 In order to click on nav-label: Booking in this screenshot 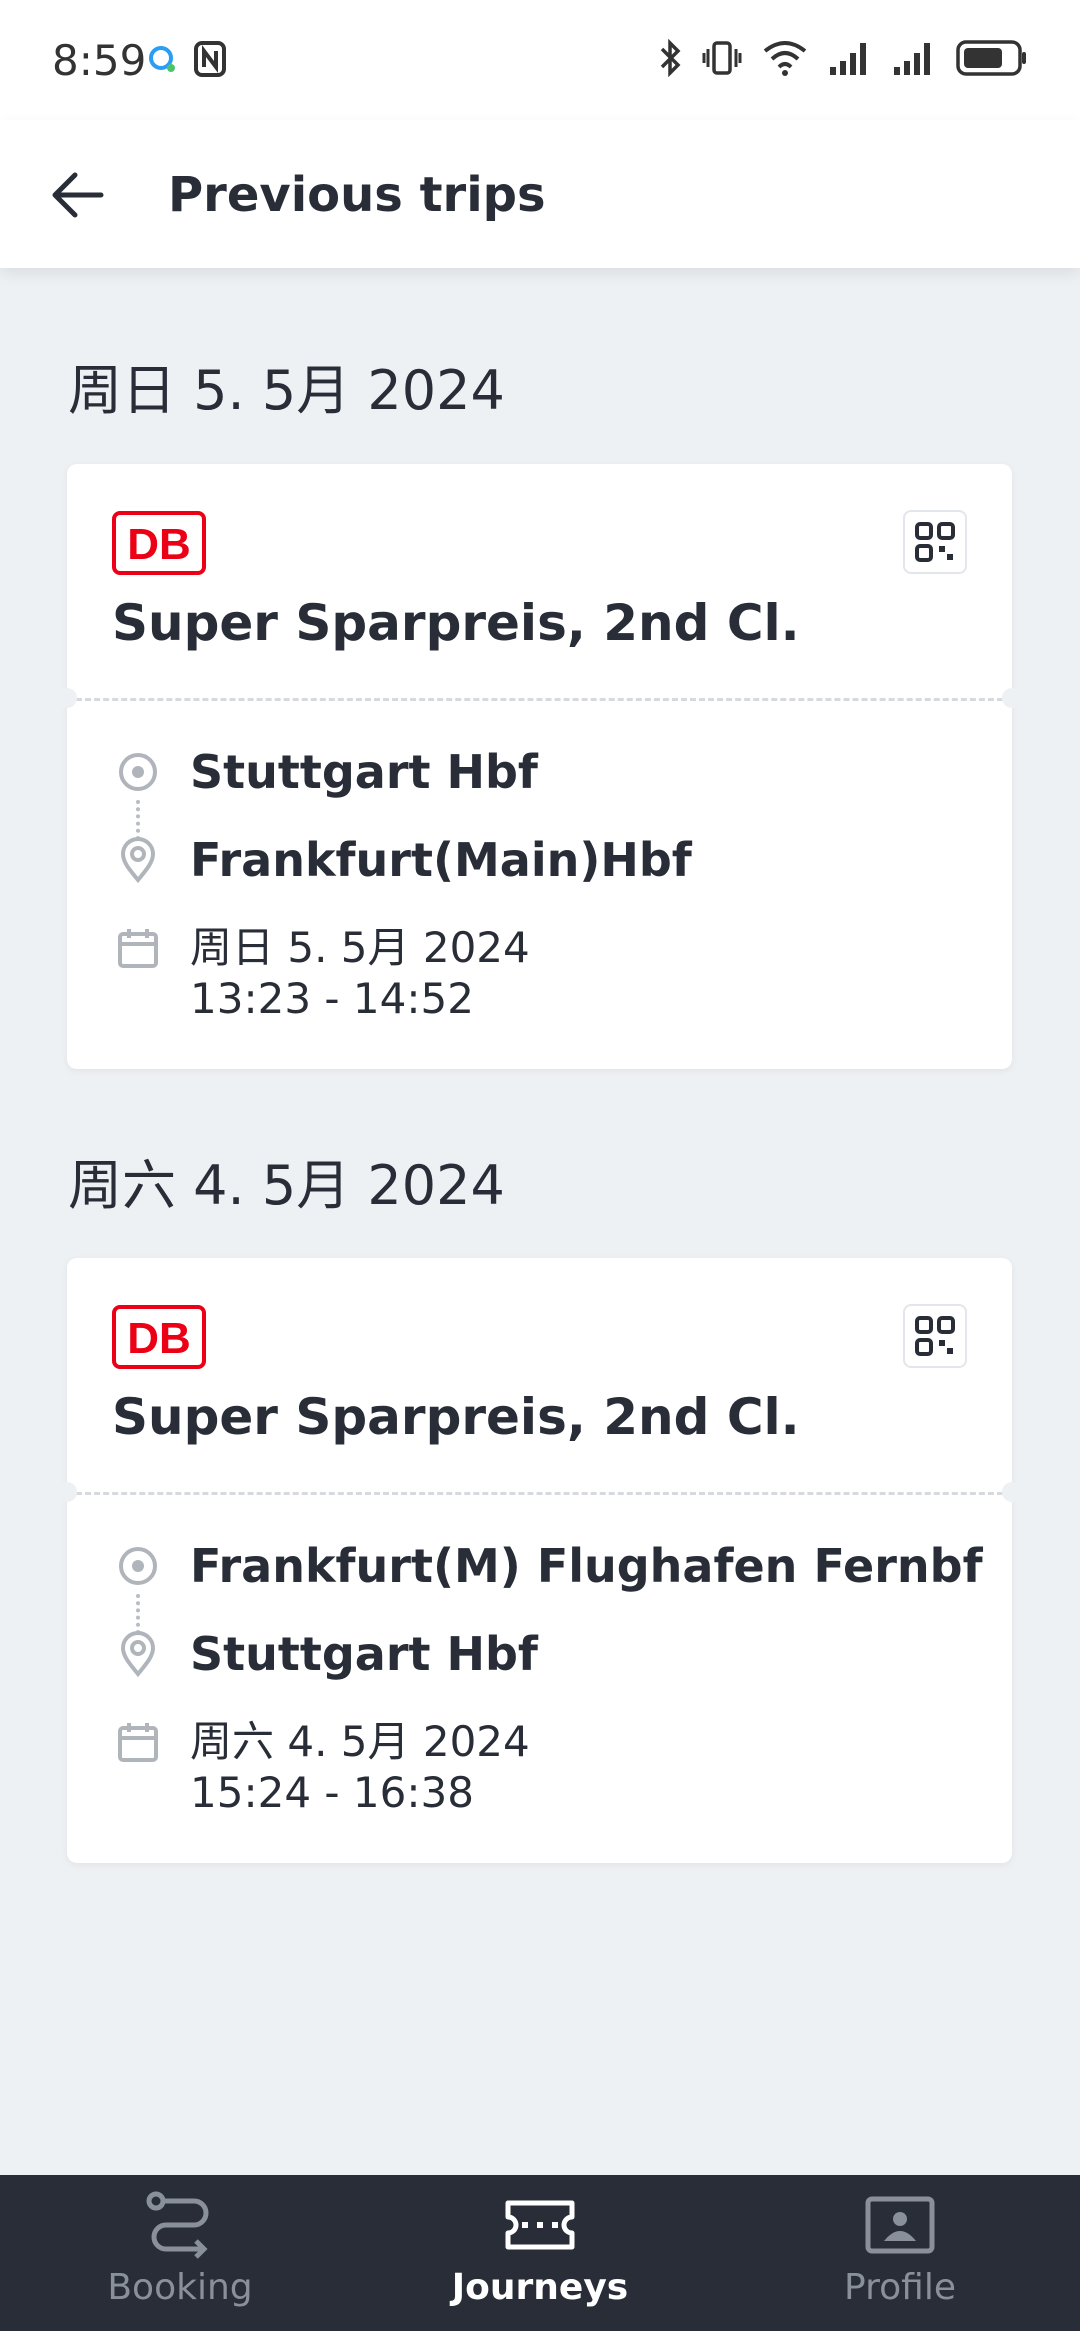, I will do `click(180, 2287)`.